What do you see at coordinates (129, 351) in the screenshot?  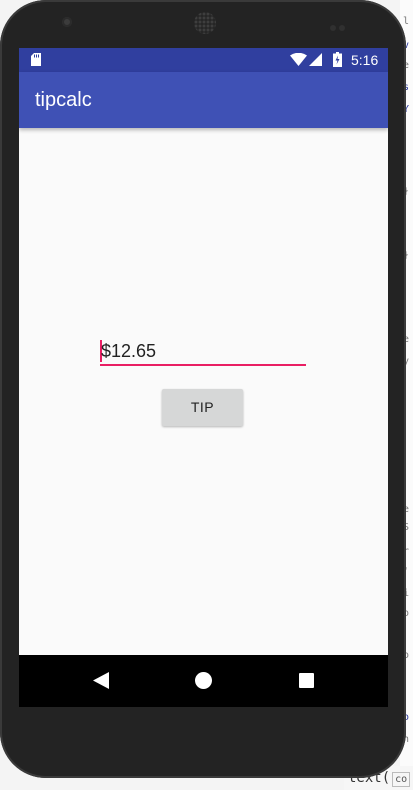 I see `amount-input-value: $12.65` at bounding box center [129, 351].